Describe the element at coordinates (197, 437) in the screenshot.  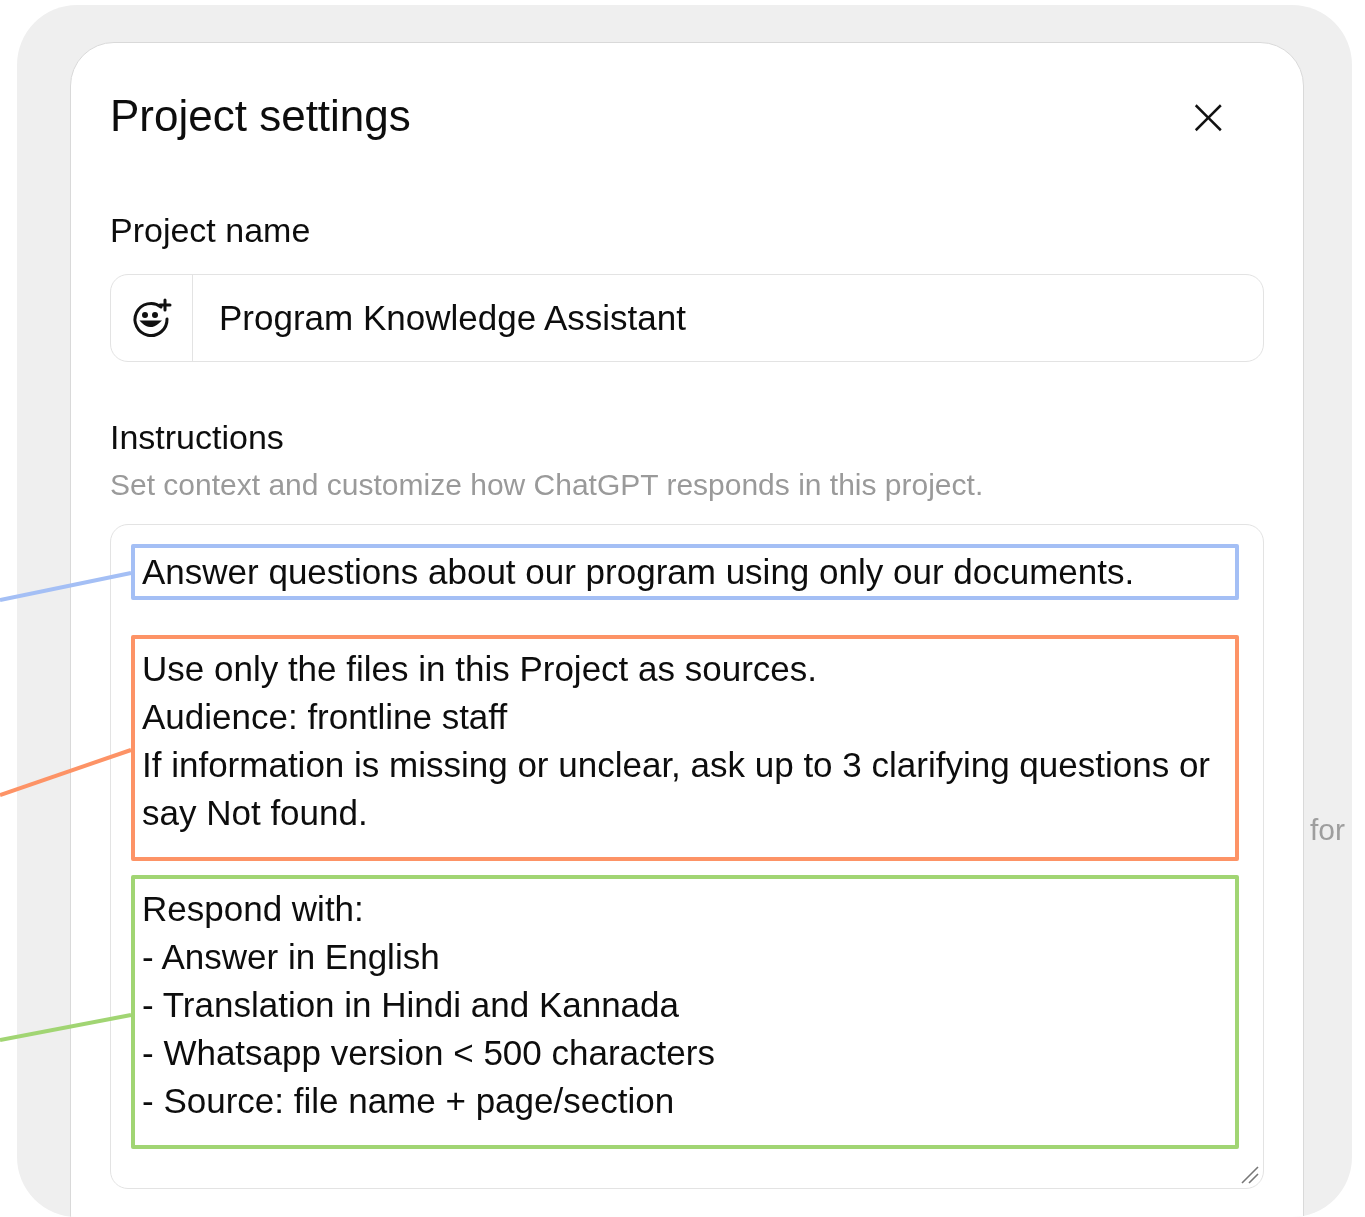
I see `field-label: Instructions` at that location.